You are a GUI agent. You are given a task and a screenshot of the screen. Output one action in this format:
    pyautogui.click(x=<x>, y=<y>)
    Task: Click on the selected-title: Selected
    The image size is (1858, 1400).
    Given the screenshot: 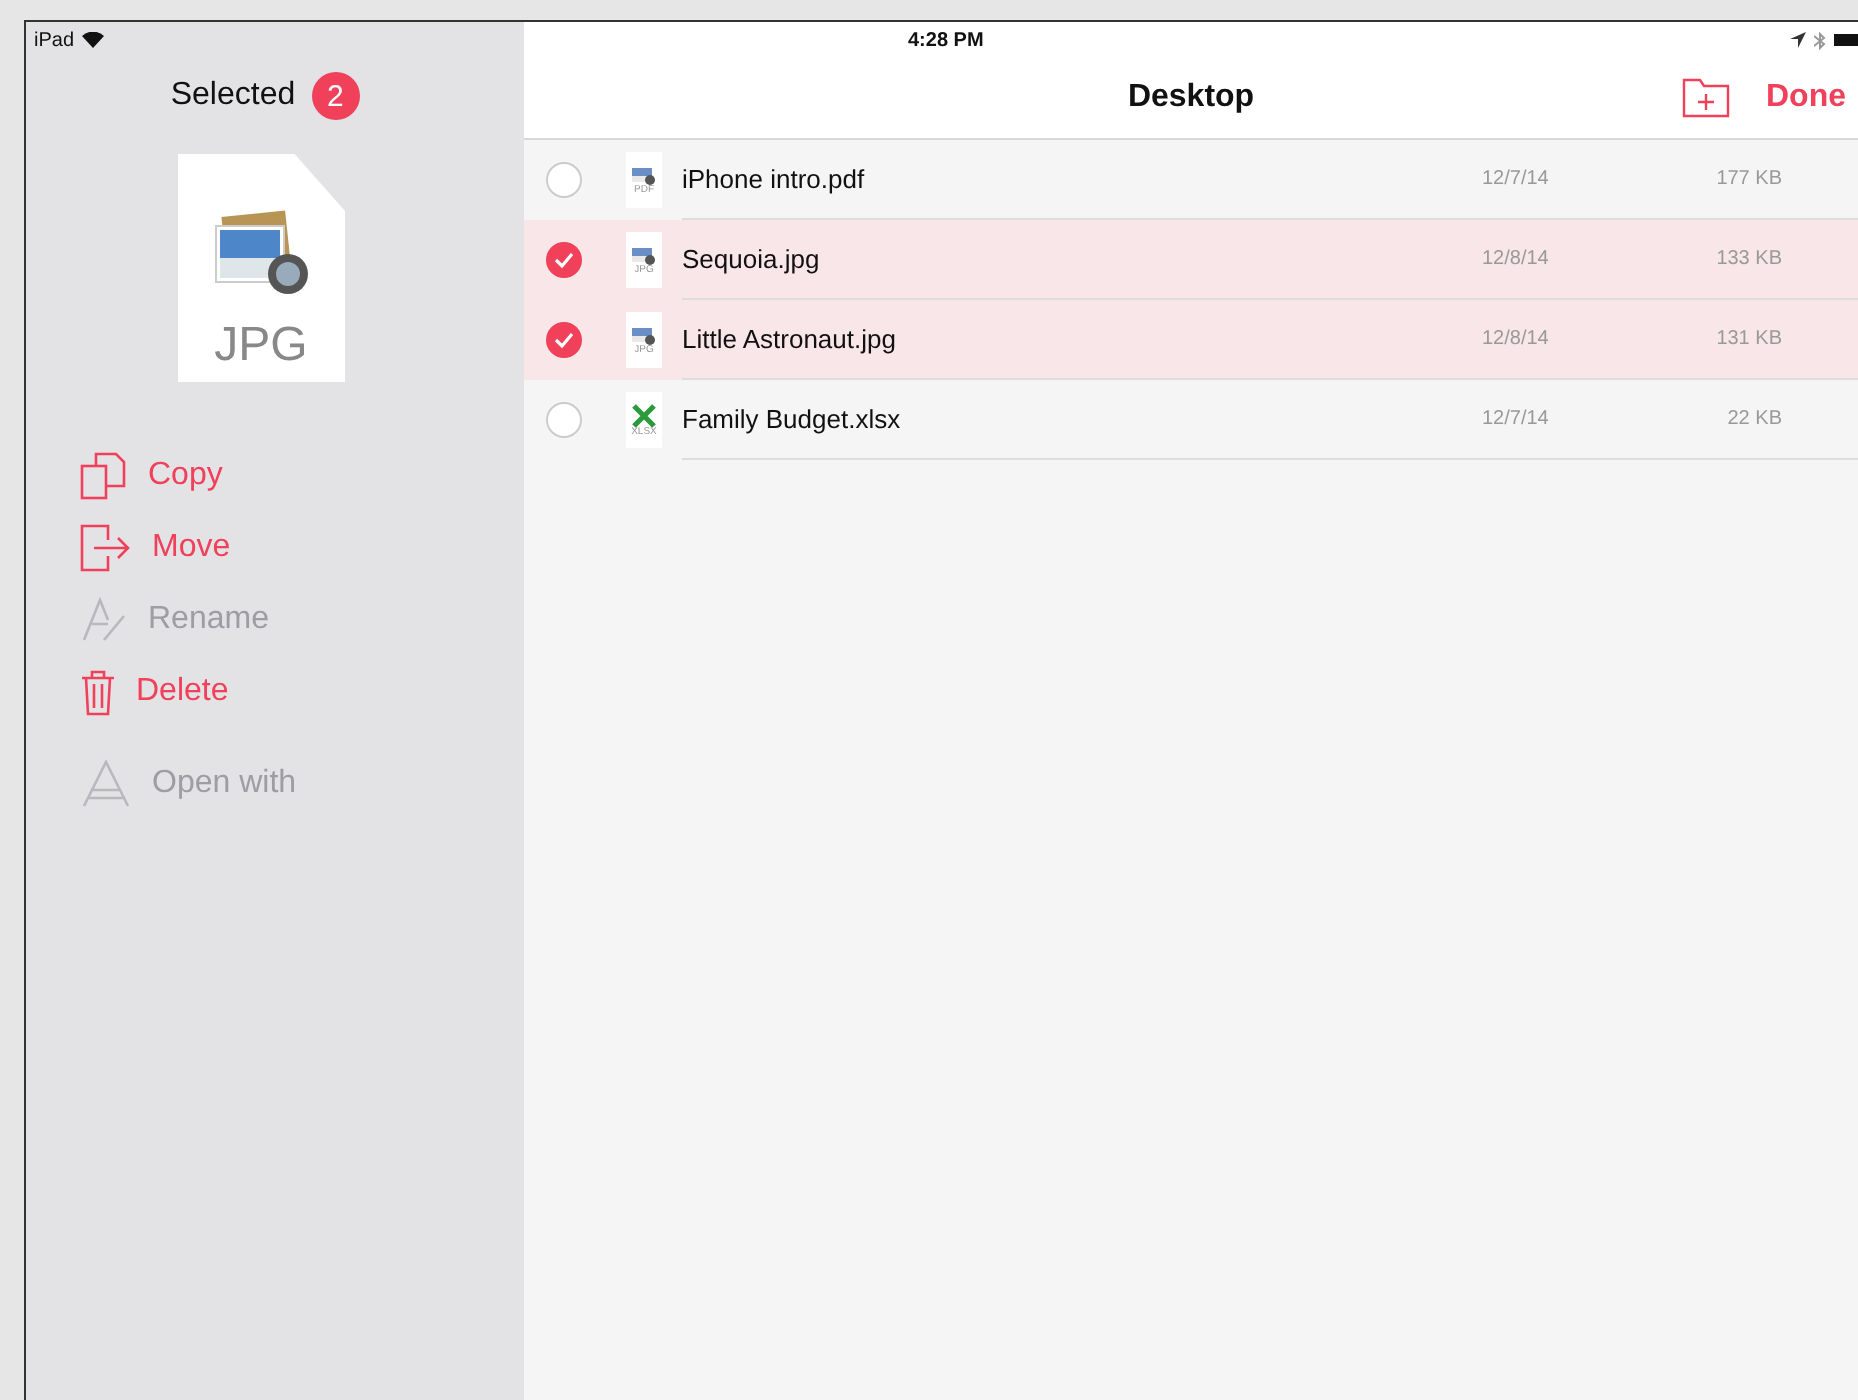 What is the action you would take?
    pyautogui.click(x=233, y=96)
    